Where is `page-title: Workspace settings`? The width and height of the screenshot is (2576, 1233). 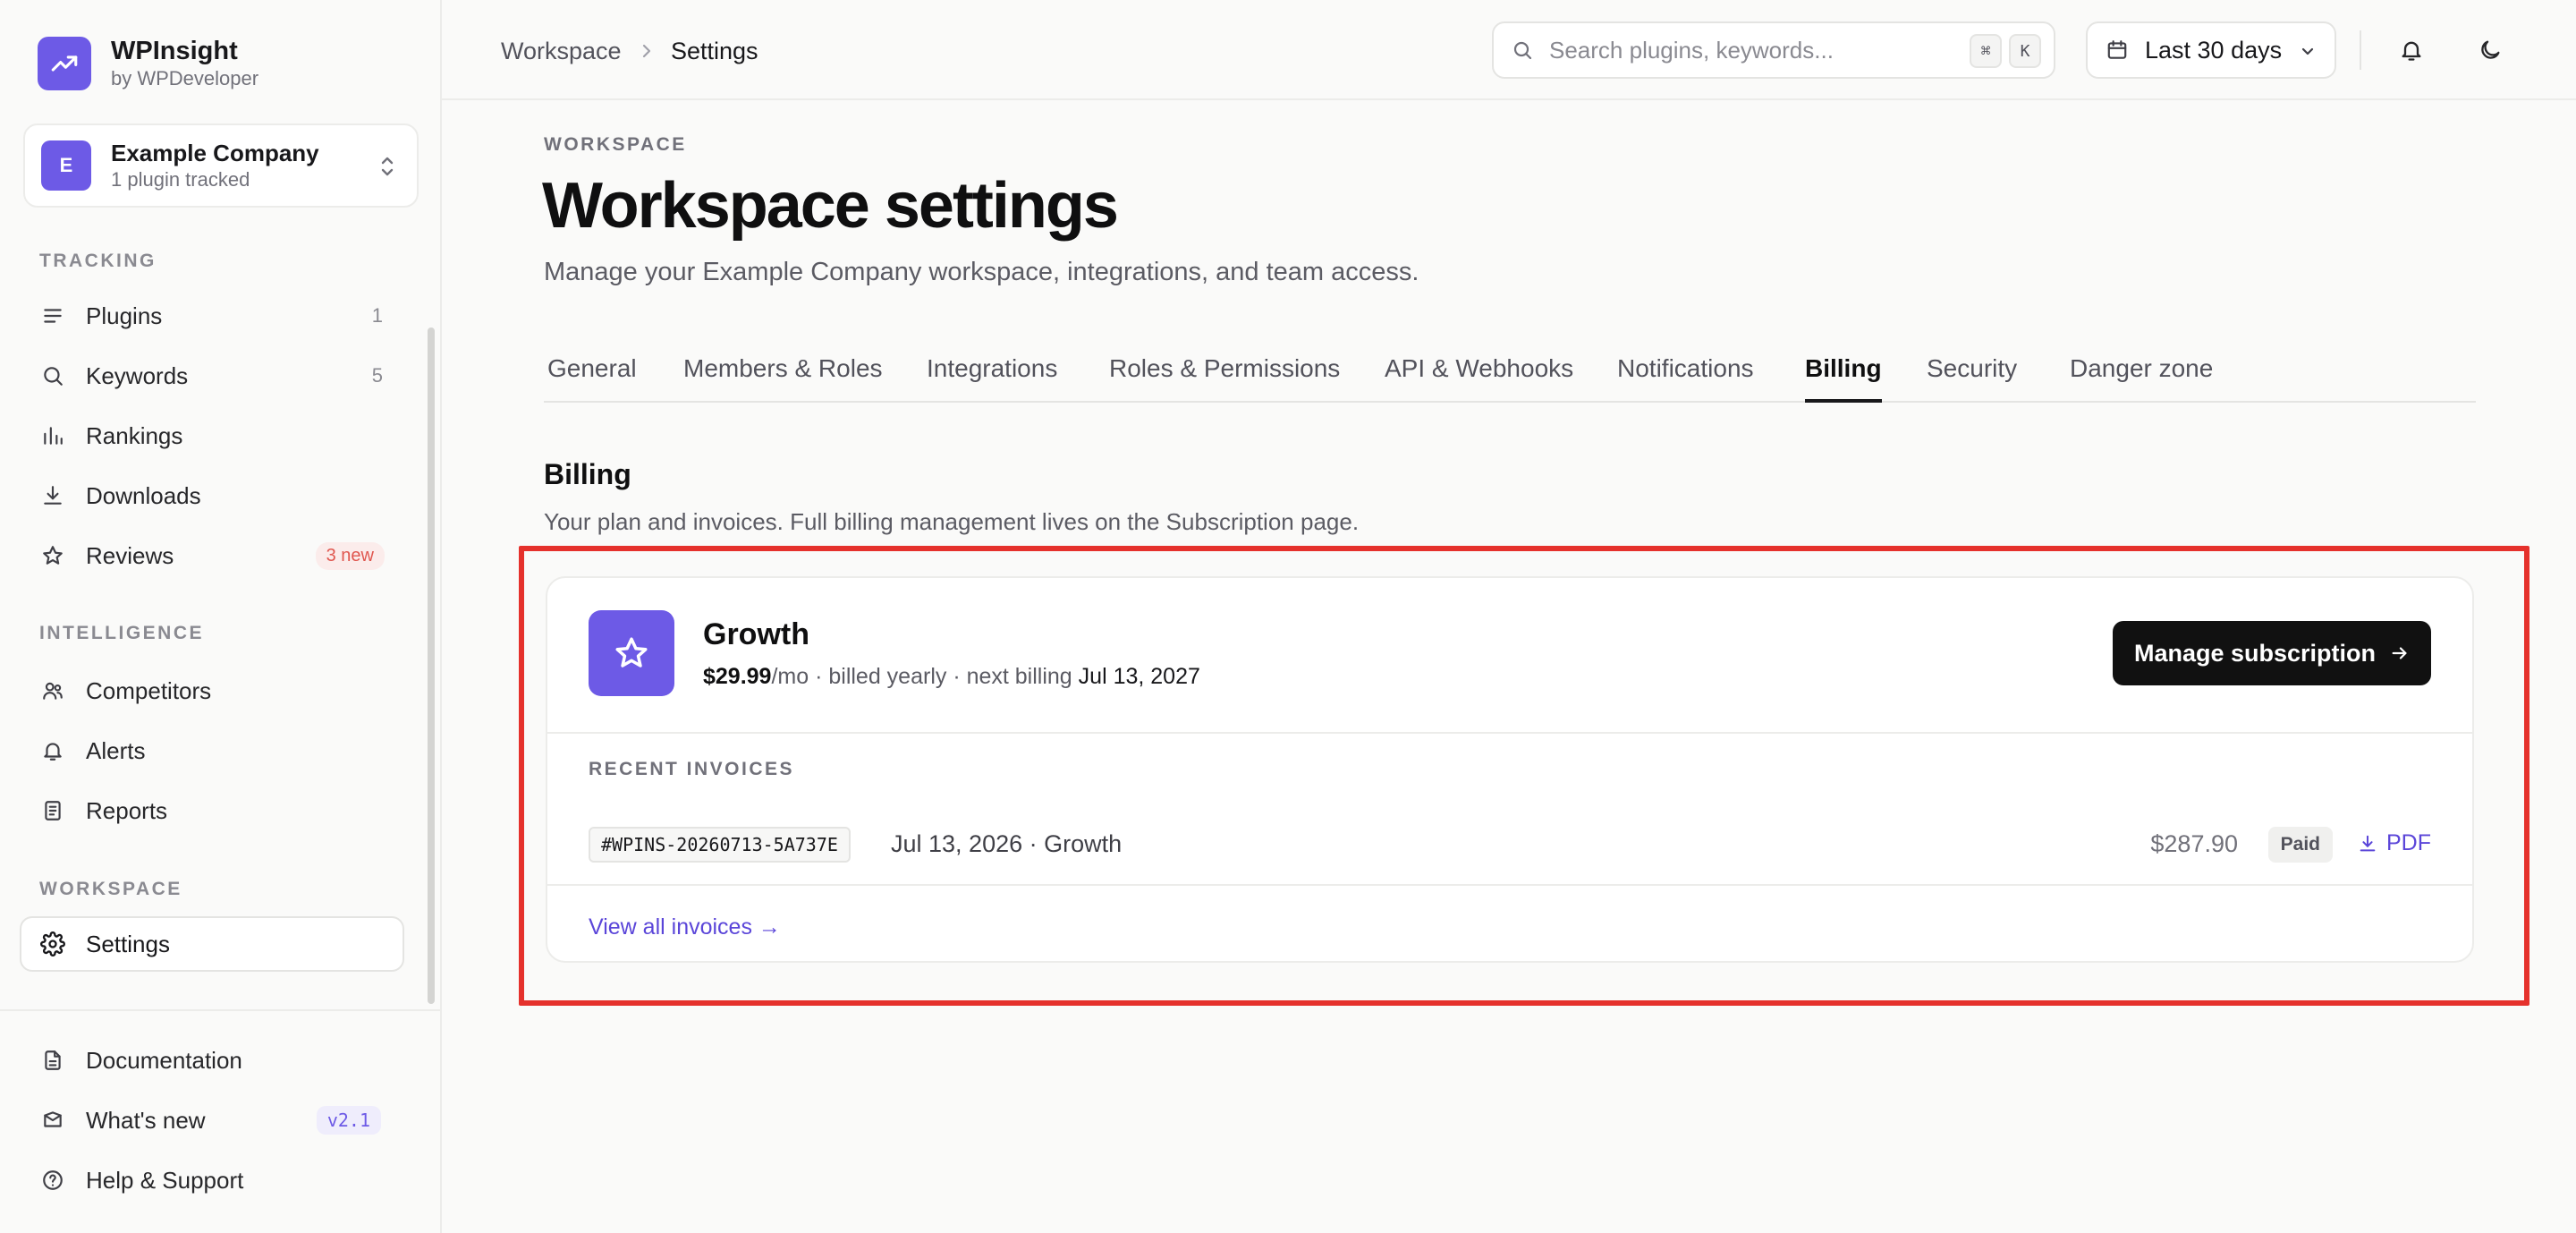
page-title: Workspace settings is located at coordinates (830, 206).